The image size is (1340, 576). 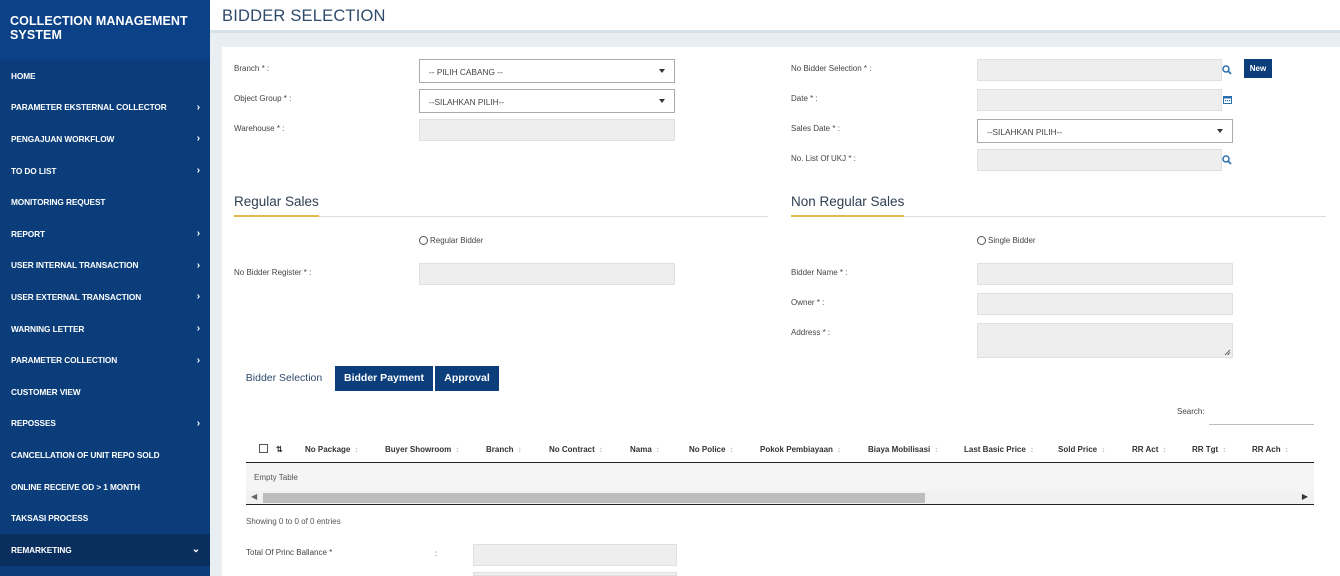 I want to click on column-header-no-contract: No Contract ↕, so click(x=576, y=449).